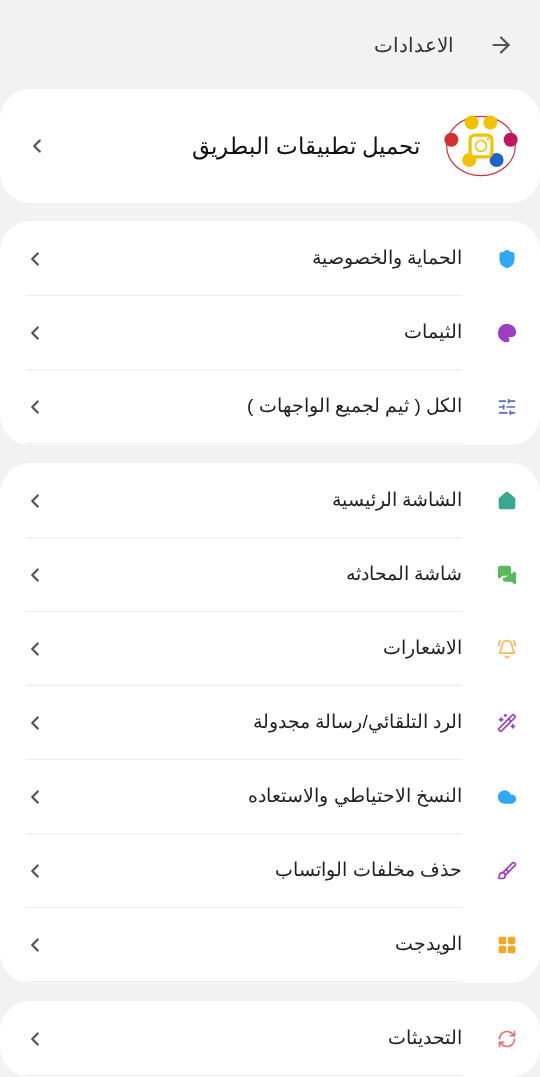 This screenshot has height=1077, width=540. I want to click on bell-icon, so click(507, 649).